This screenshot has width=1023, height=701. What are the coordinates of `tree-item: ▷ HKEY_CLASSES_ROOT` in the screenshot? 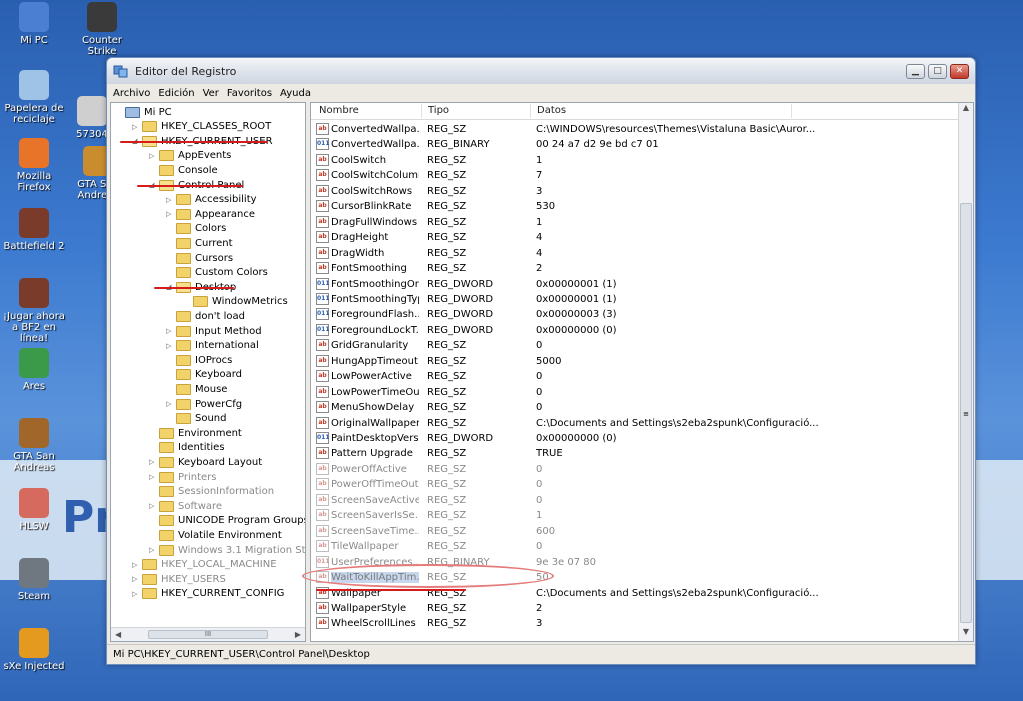 It's located at (201, 127).